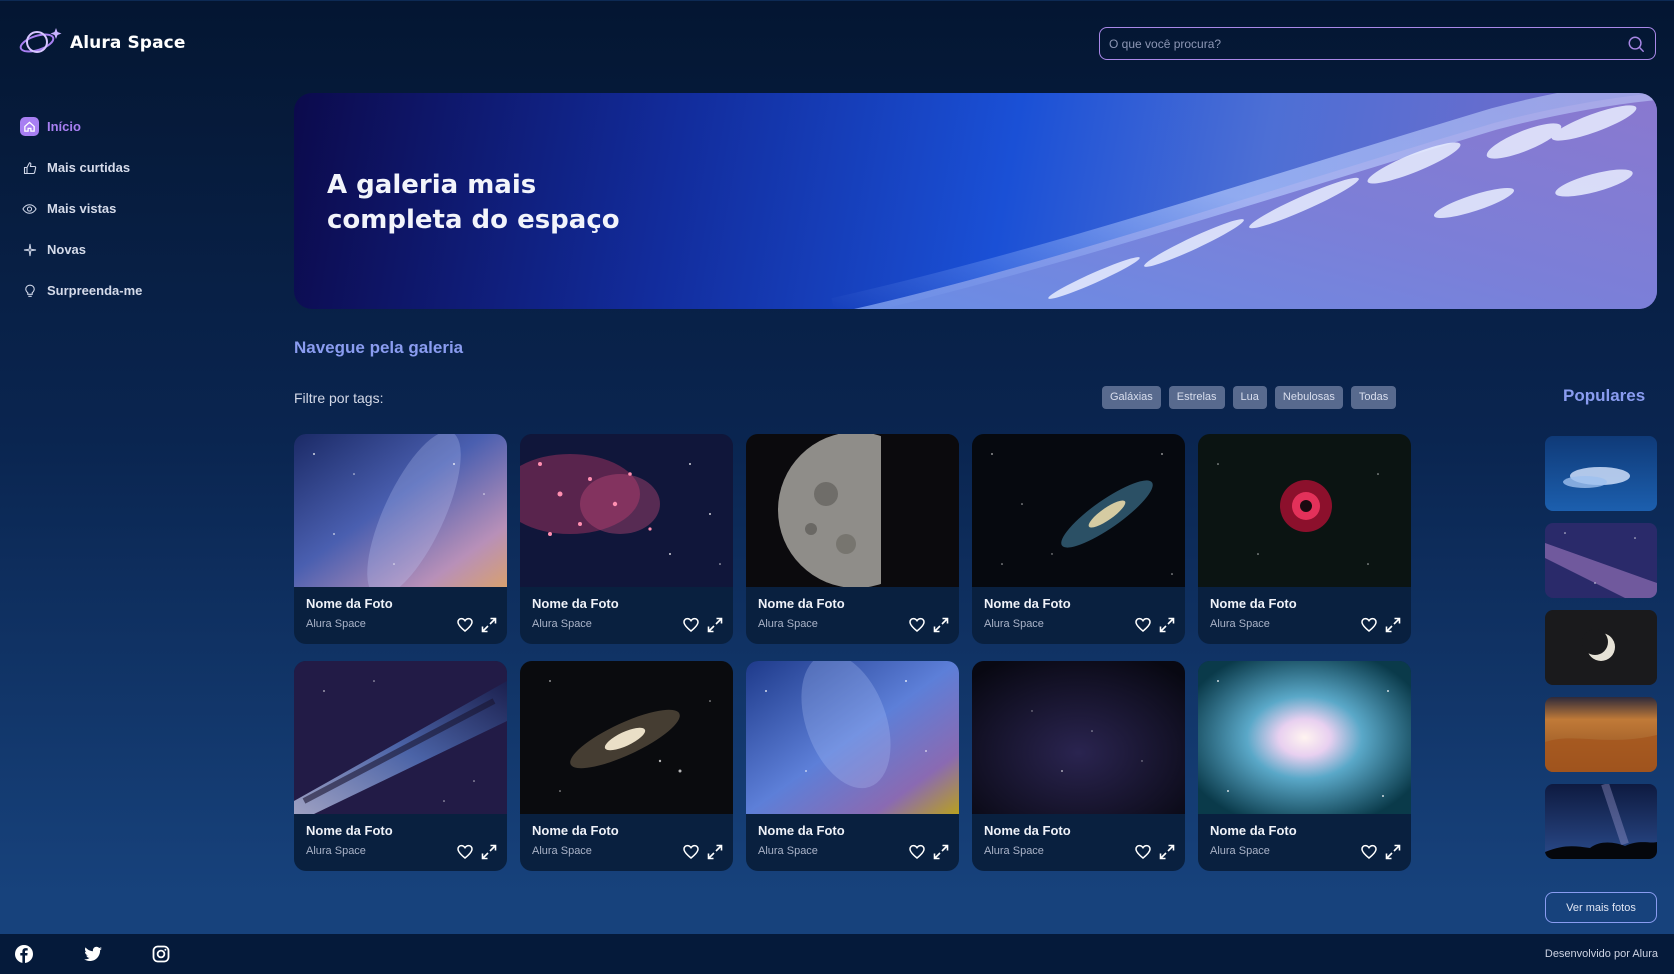  Describe the element at coordinates (128, 43) in the screenshot. I see `brand-name: Alura Space` at that location.